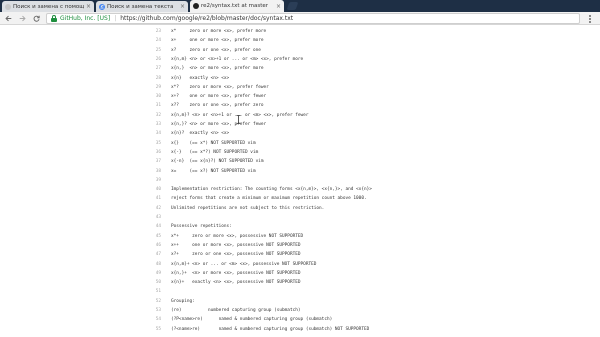 The image size is (600, 337). I want to click on line-number: 44, so click(152, 226).